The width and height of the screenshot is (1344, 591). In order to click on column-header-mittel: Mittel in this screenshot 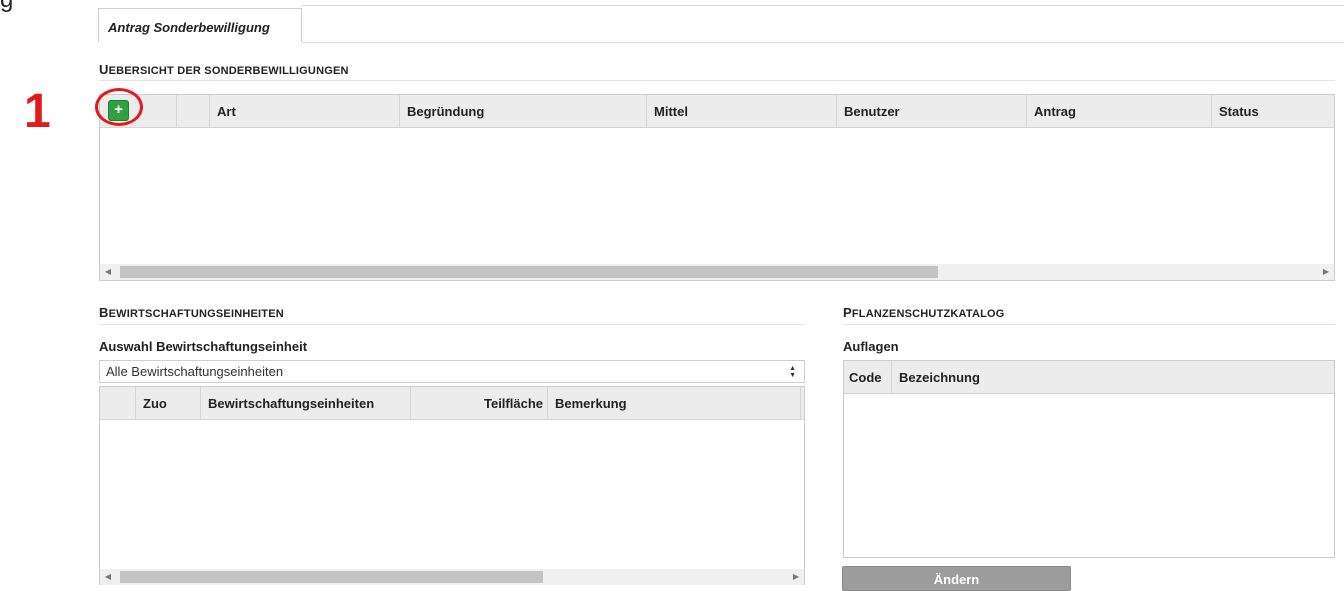, I will do `click(742, 111)`.